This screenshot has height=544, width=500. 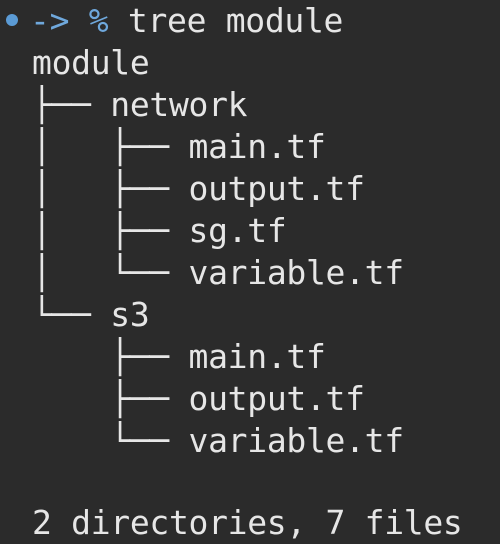 I want to click on tree-line: ├── main.tf, so click(x=179, y=357).